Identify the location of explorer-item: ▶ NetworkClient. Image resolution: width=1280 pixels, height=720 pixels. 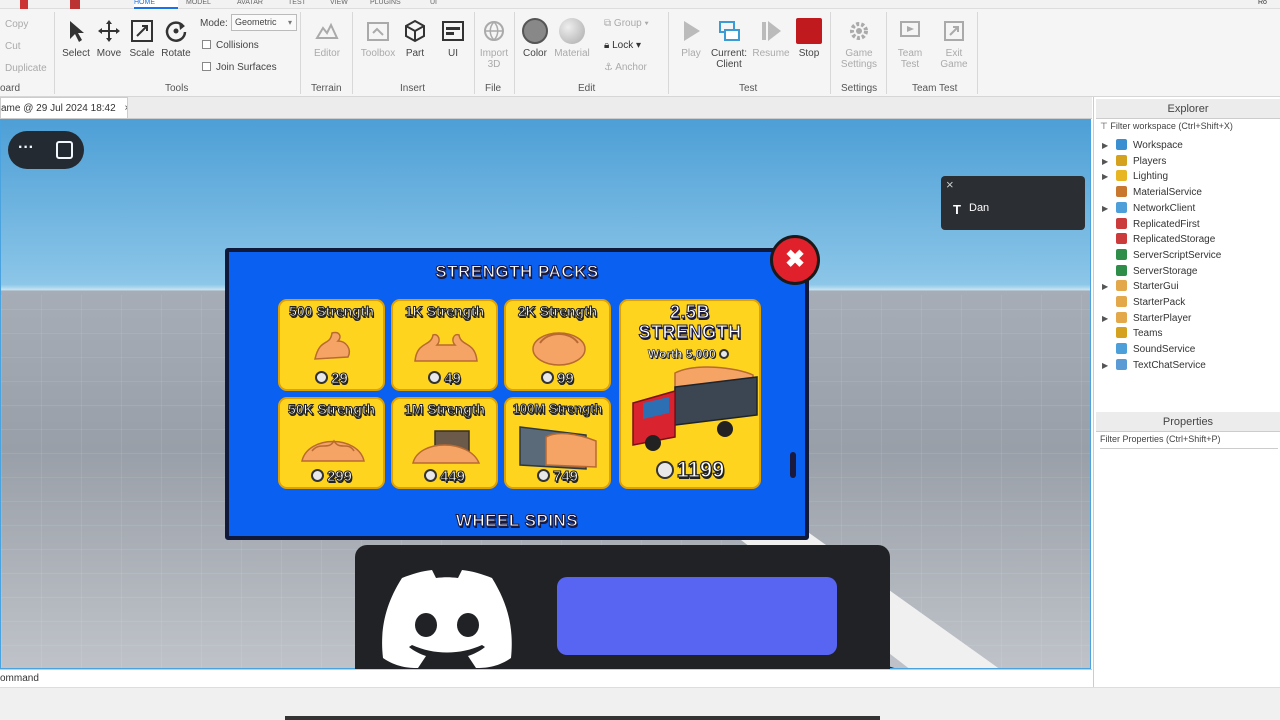
(1148, 208).